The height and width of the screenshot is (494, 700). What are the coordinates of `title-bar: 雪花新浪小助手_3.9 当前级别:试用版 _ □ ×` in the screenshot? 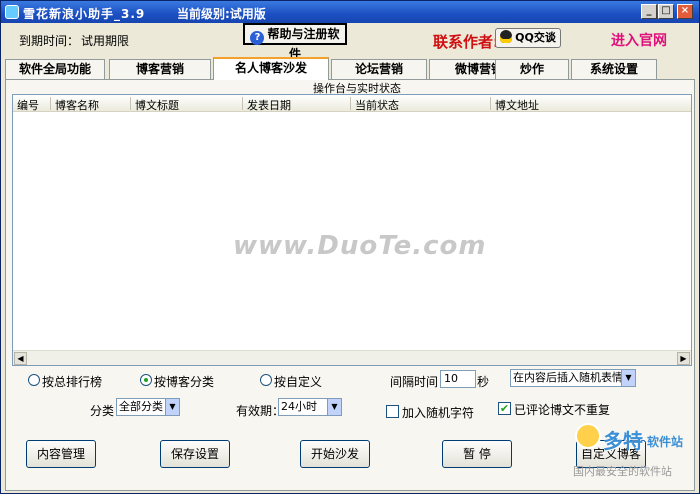 It's located at (350, 12).